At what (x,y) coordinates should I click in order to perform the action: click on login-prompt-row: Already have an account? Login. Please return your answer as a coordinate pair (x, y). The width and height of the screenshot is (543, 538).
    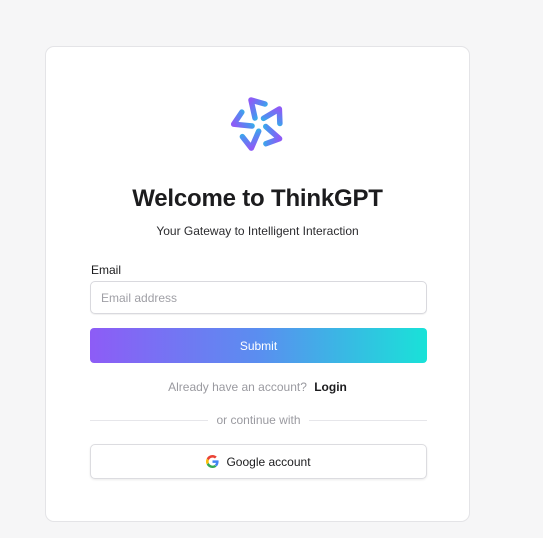
    Looking at the image, I should click on (257, 387).